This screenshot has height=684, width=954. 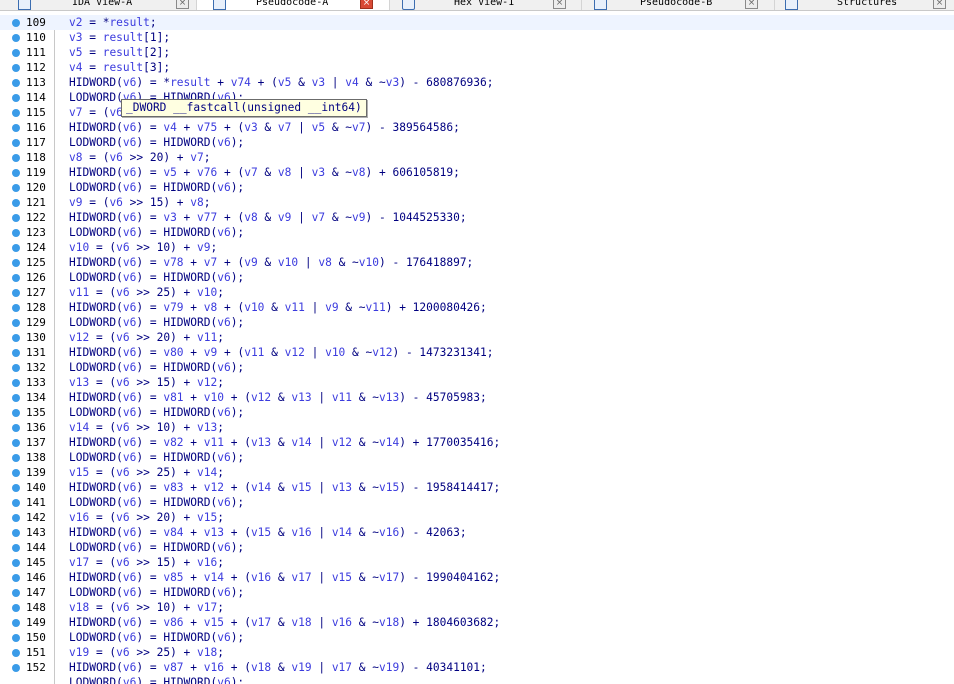 What do you see at coordinates (477, 367) in the screenshot?
I see `code-line: 132 LODWORD(v6) = HIDWORD(v6);` at bounding box center [477, 367].